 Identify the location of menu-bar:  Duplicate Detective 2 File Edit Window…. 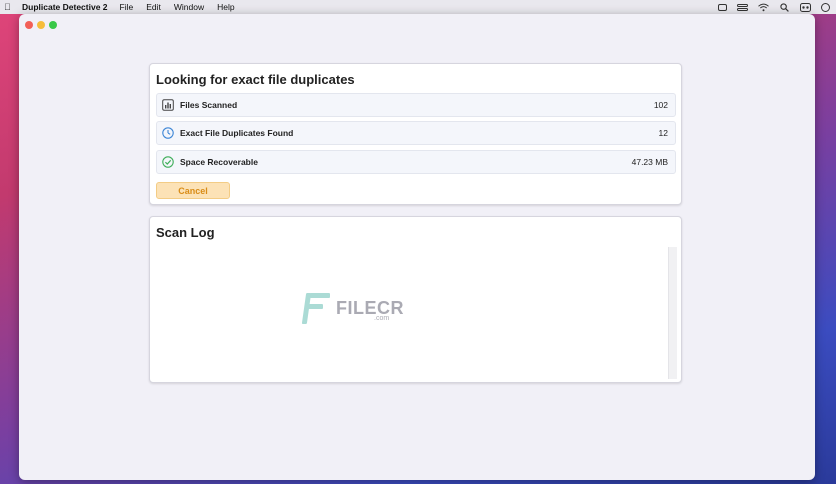
(418, 7).